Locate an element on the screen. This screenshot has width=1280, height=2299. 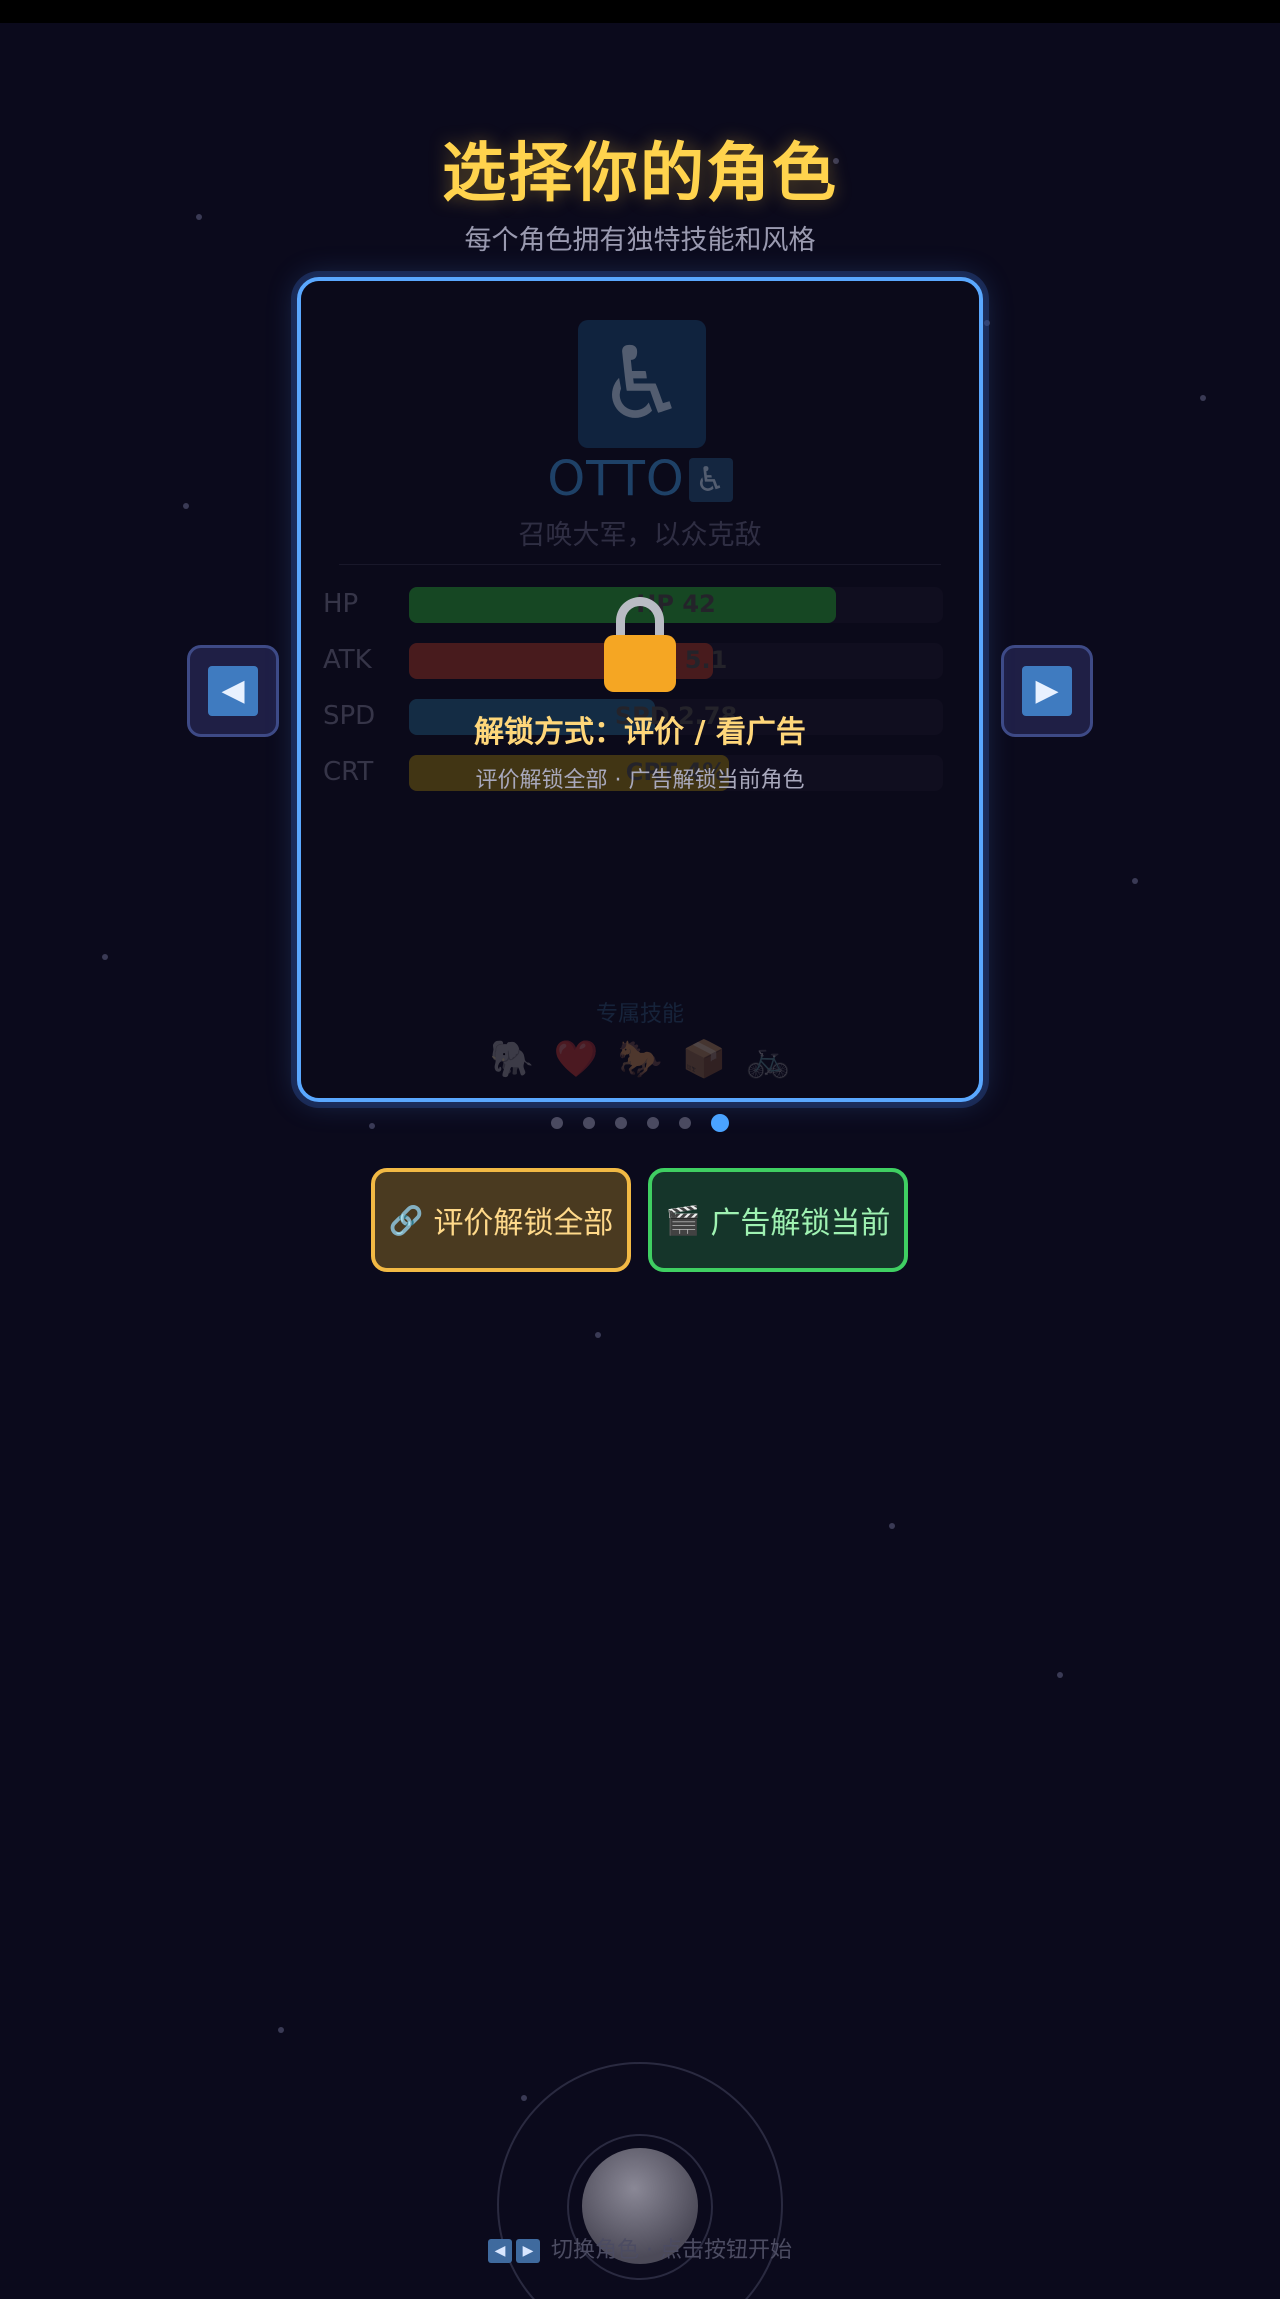
arrow-right-icon: ▶ is located at coordinates (1047, 691).